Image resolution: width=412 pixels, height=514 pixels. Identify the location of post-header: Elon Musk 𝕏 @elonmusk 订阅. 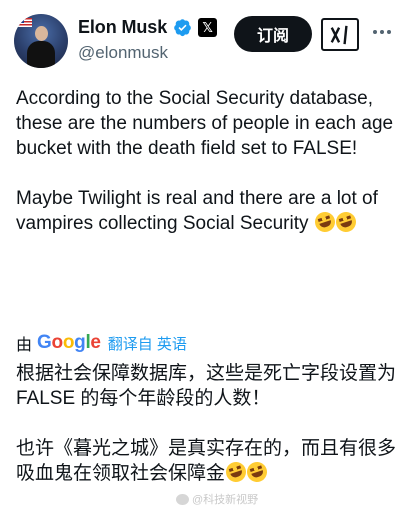
(206, 42).